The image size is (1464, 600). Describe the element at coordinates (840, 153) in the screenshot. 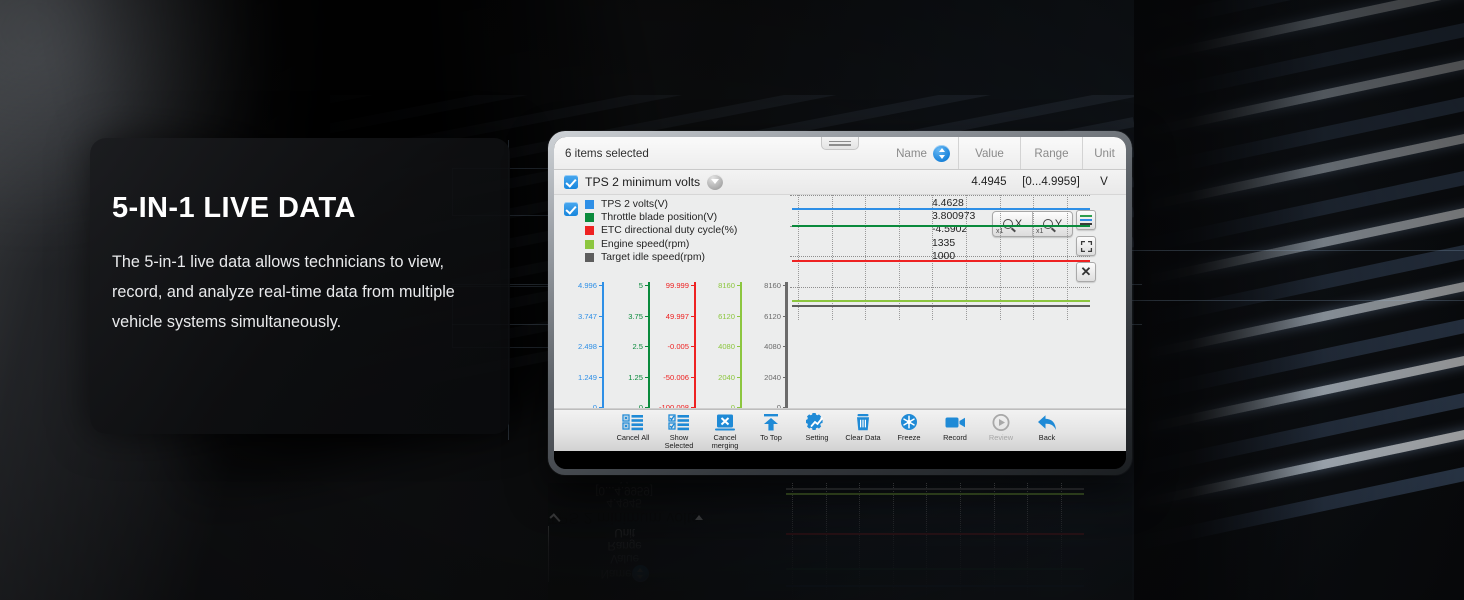

I see `data-list-header: 6 items selected Name Value Range Unit` at that location.